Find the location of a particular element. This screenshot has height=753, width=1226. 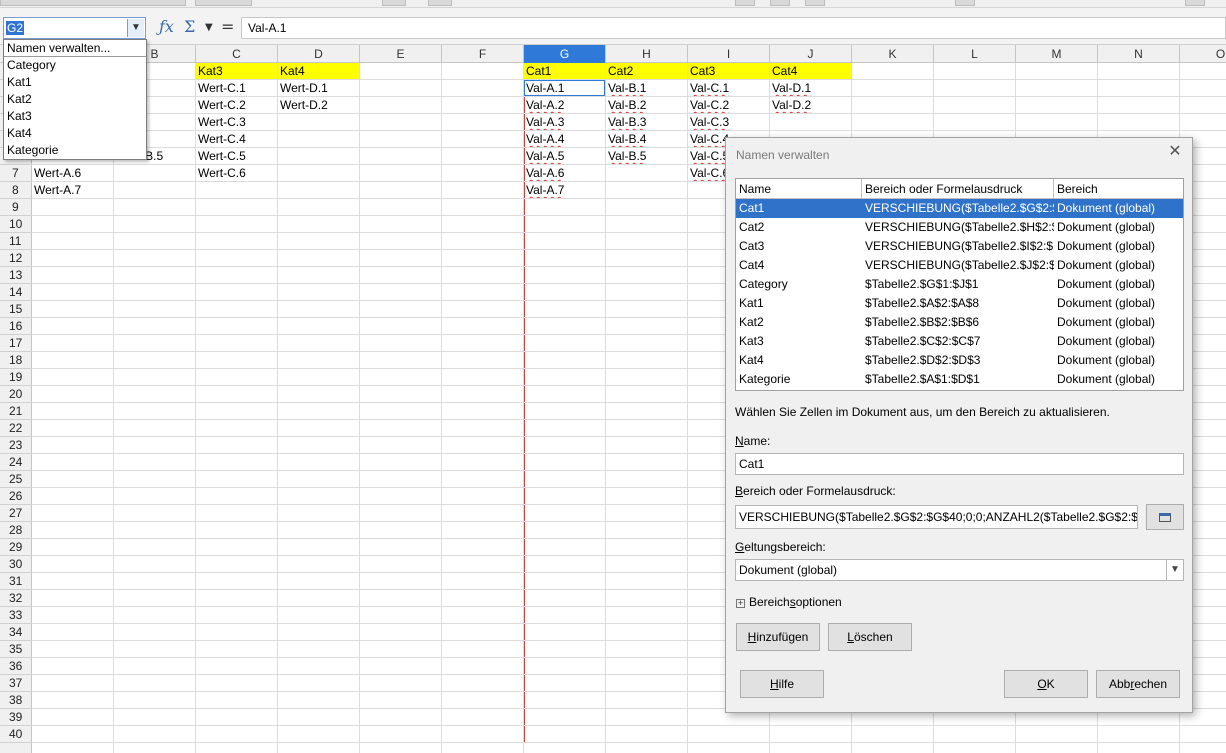

column-header-k: K is located at coordinates (893, 54).